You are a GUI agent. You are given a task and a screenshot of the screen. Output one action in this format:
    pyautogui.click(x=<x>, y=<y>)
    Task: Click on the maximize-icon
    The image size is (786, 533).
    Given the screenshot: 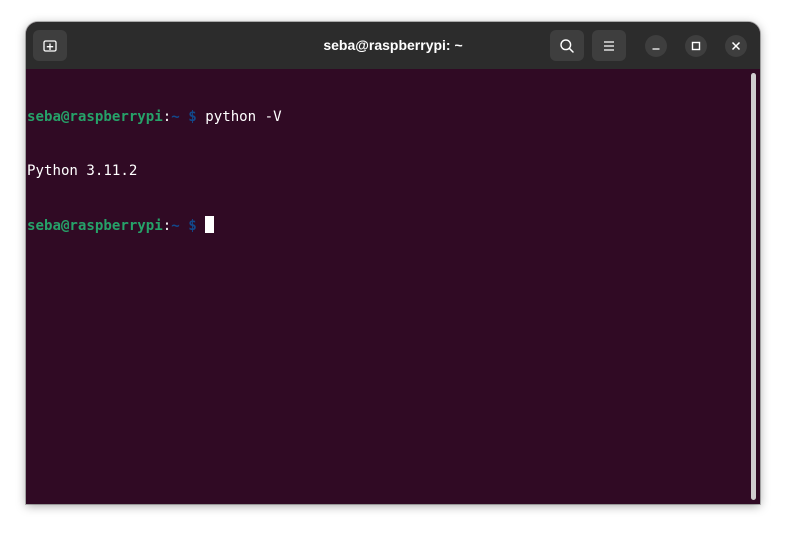 What is the action you would take?
    pyautogui.click(x=696, y=46)
    